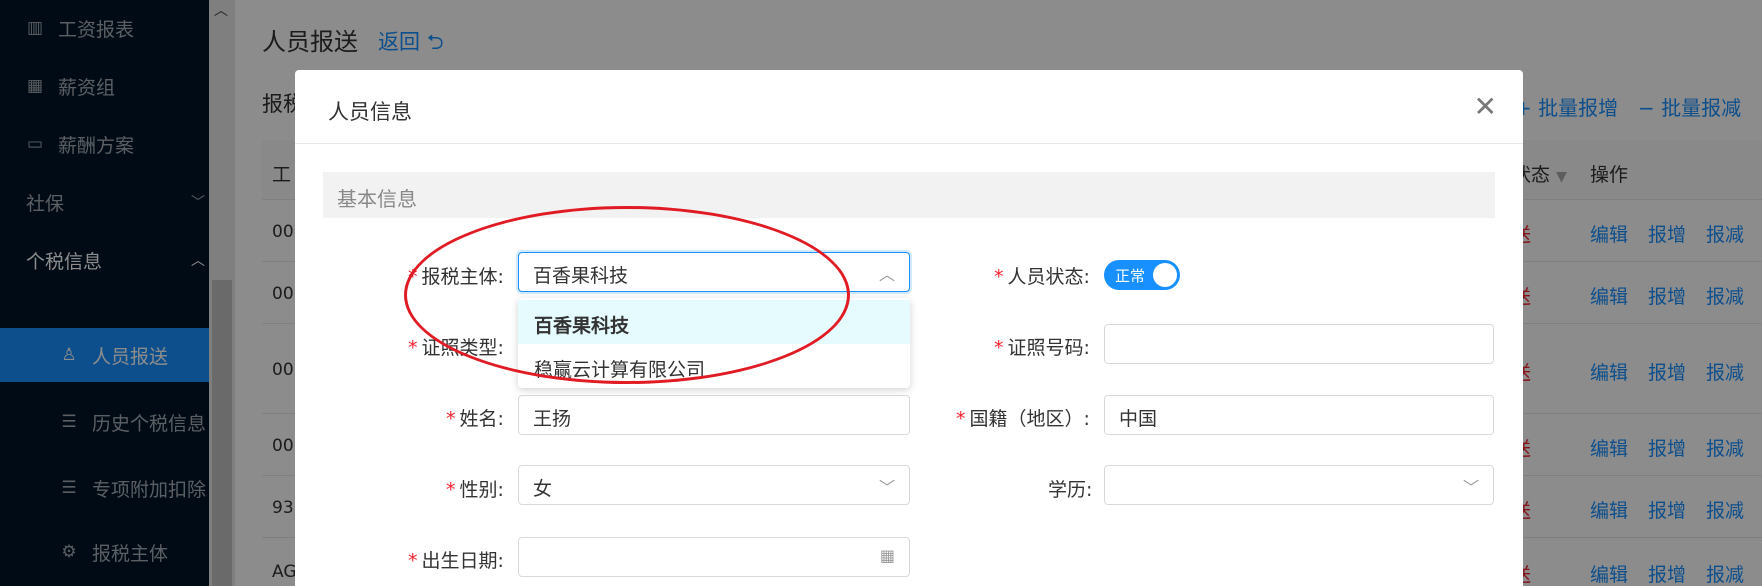  I want to click on nationality-input: 中国, so click(1299, 415).